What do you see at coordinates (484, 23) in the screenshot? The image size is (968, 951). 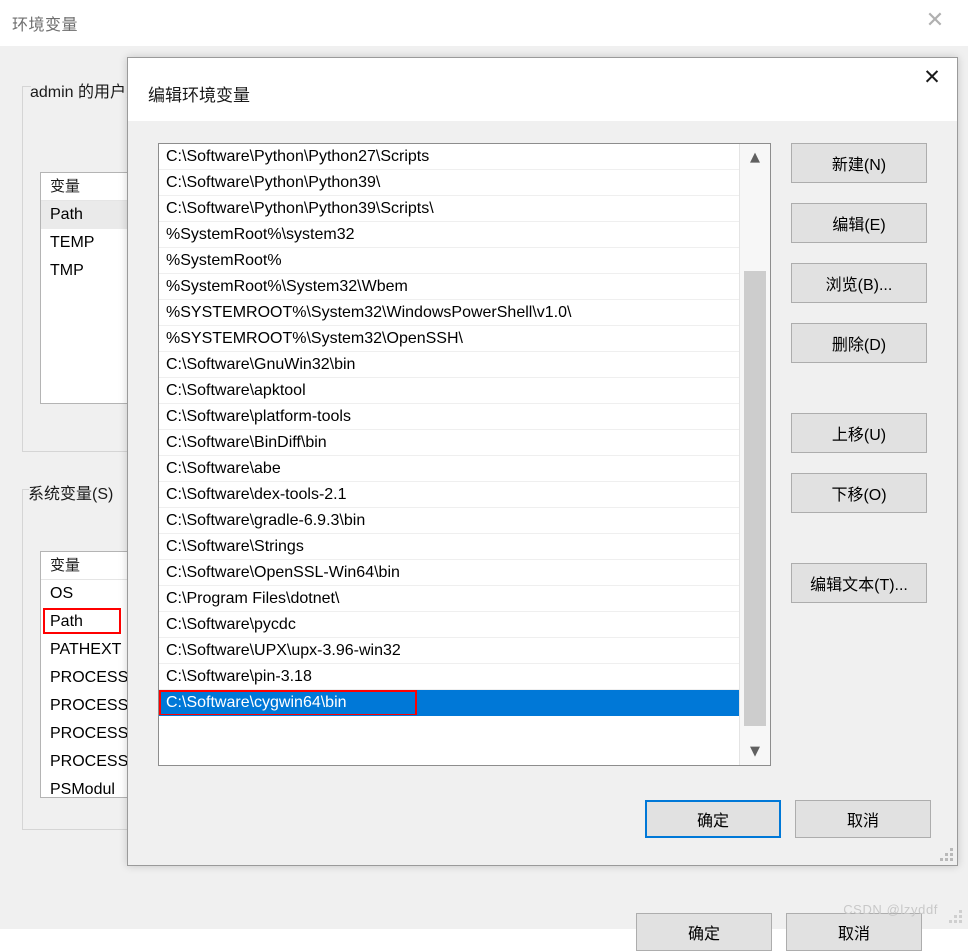 I see `outer-titlebar: 环境变量 ✕` at bounding box center [484, 23].